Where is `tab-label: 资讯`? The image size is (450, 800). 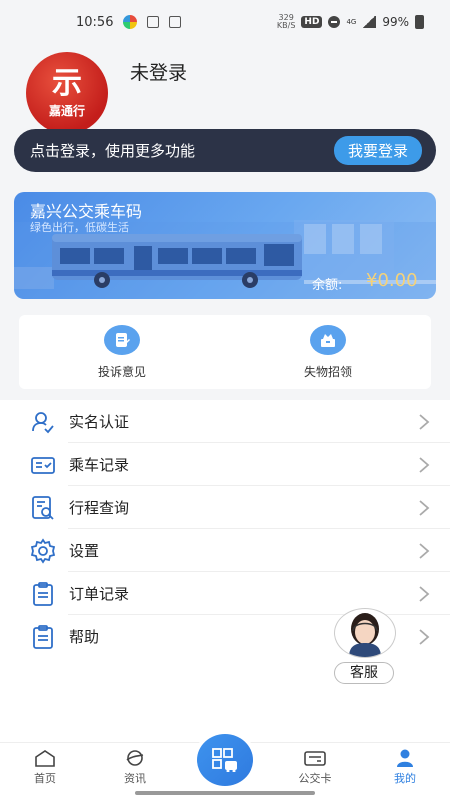
tab-label: 资讯 is located at coordinates (135, 778).